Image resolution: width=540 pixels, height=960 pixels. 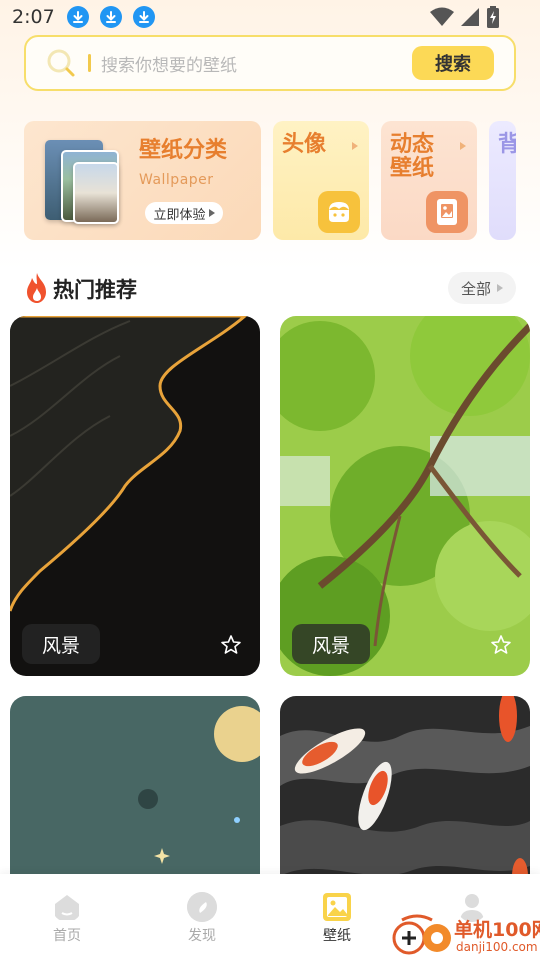 I want to click on wallpaper-image-night-sky, so click(x=135, y=796).